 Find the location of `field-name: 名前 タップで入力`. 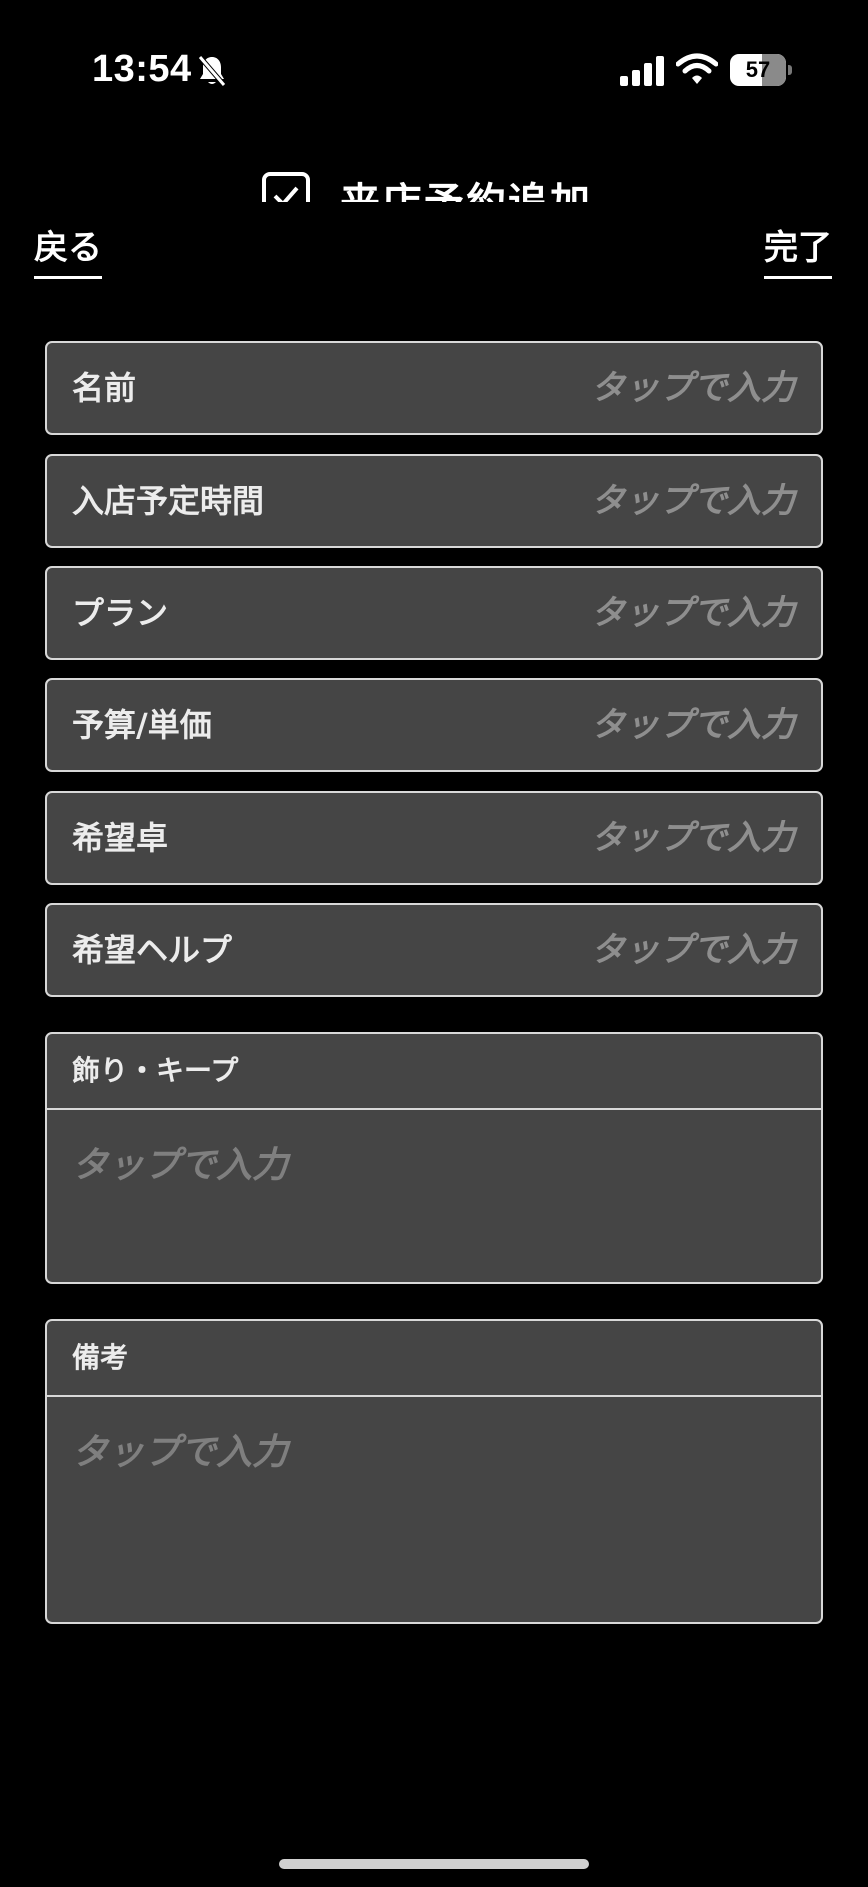

field-name: 名前 タップで入力 is located at coordinates (434, 388).